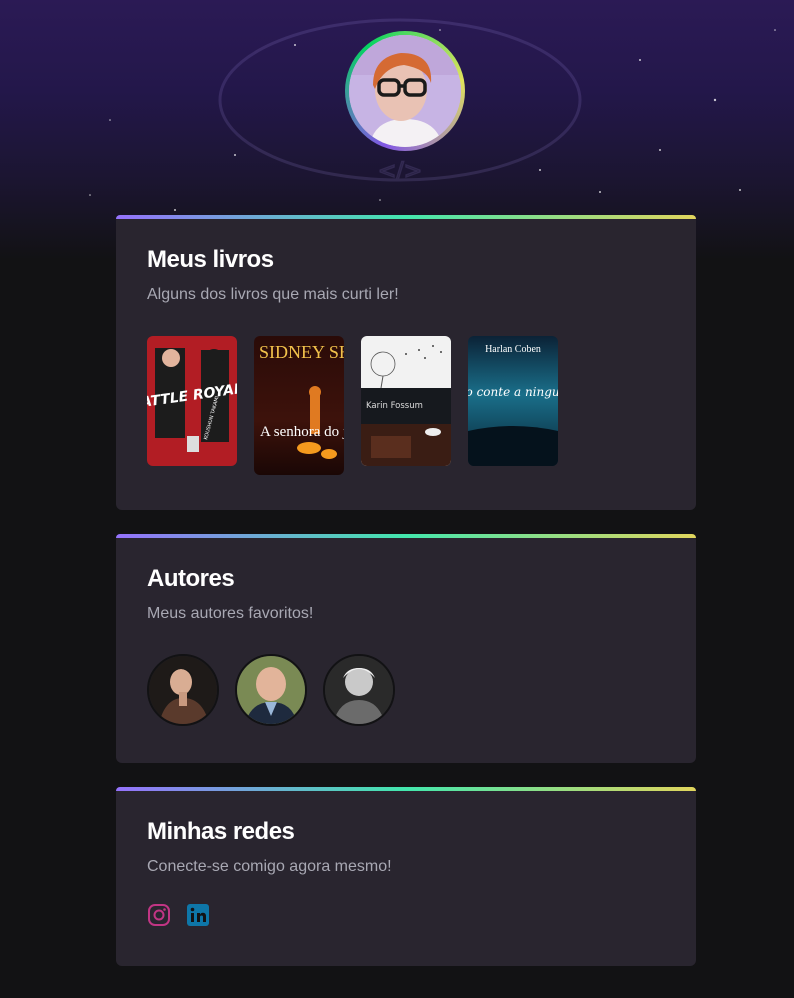  Describe the element at coordinates (513, 392) in the screenshot. I see `book-cover-title: Não conte a ninguém` at that location.